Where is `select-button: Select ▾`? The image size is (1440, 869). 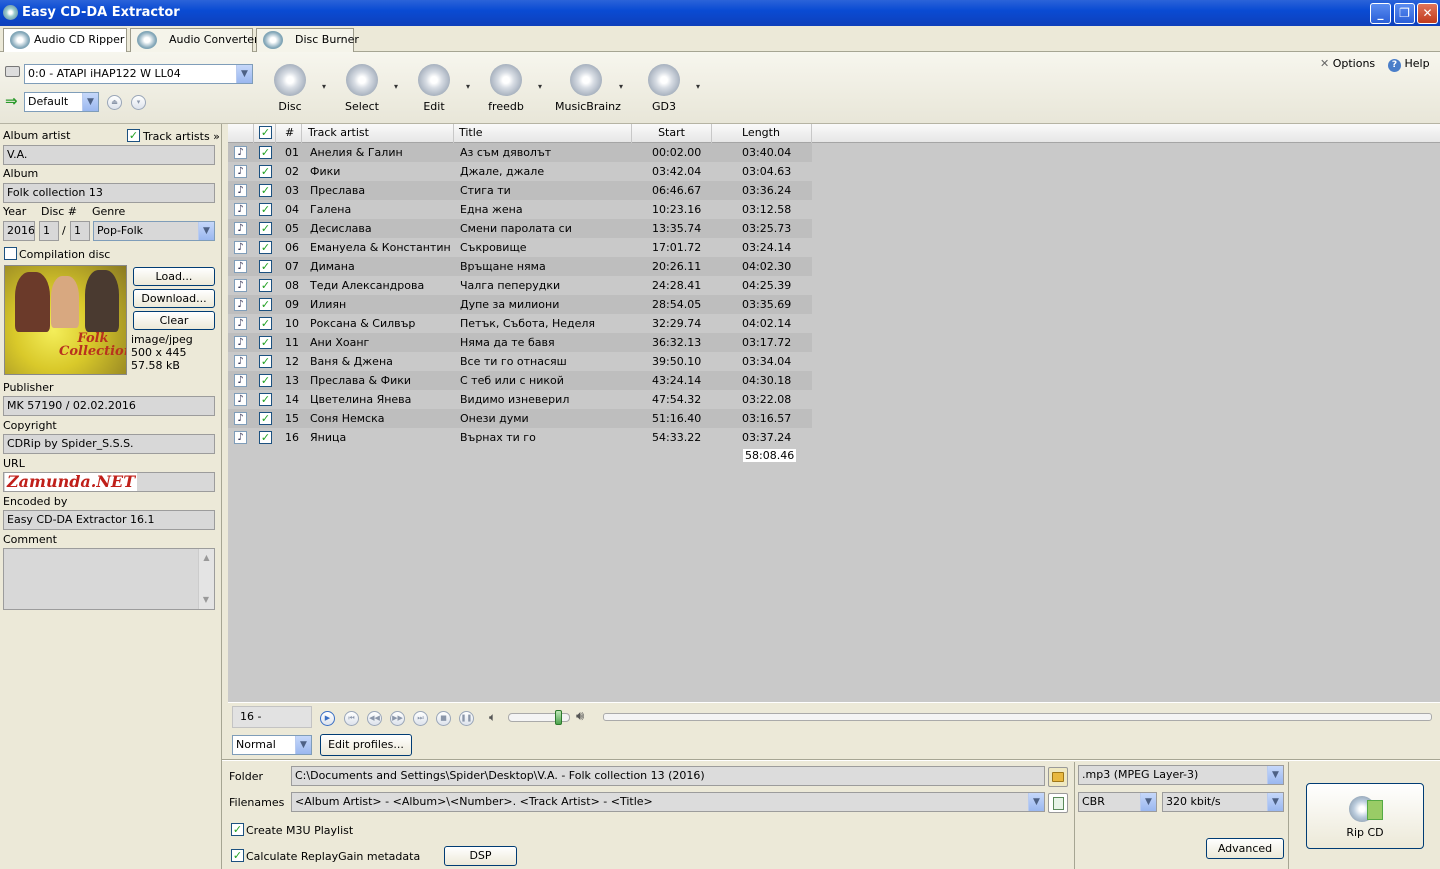
select-button: Select ▾ is located at coordinates (365, 92).